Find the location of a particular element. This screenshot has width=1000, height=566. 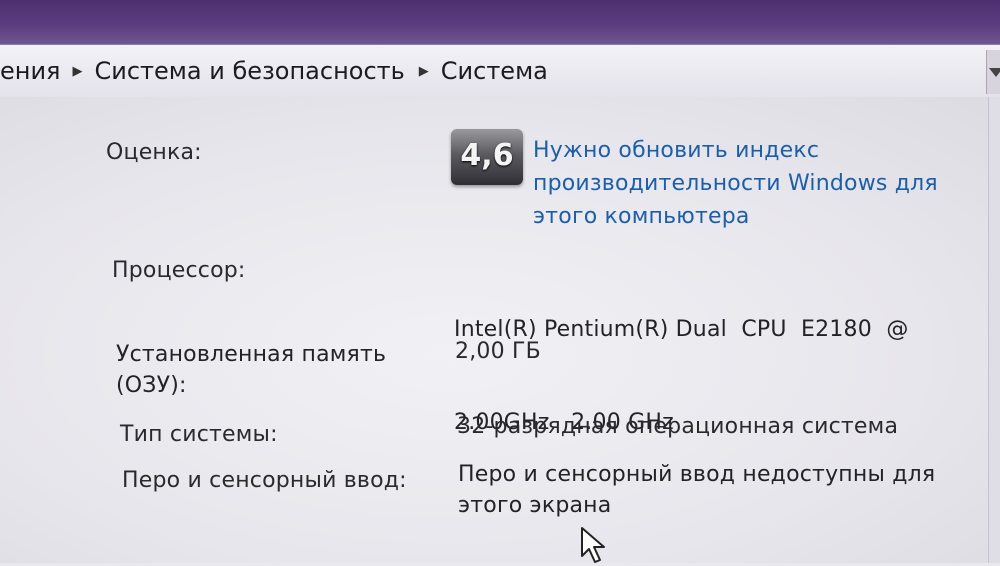

rating-label: Оценка: is located at coordinates (154, 152).